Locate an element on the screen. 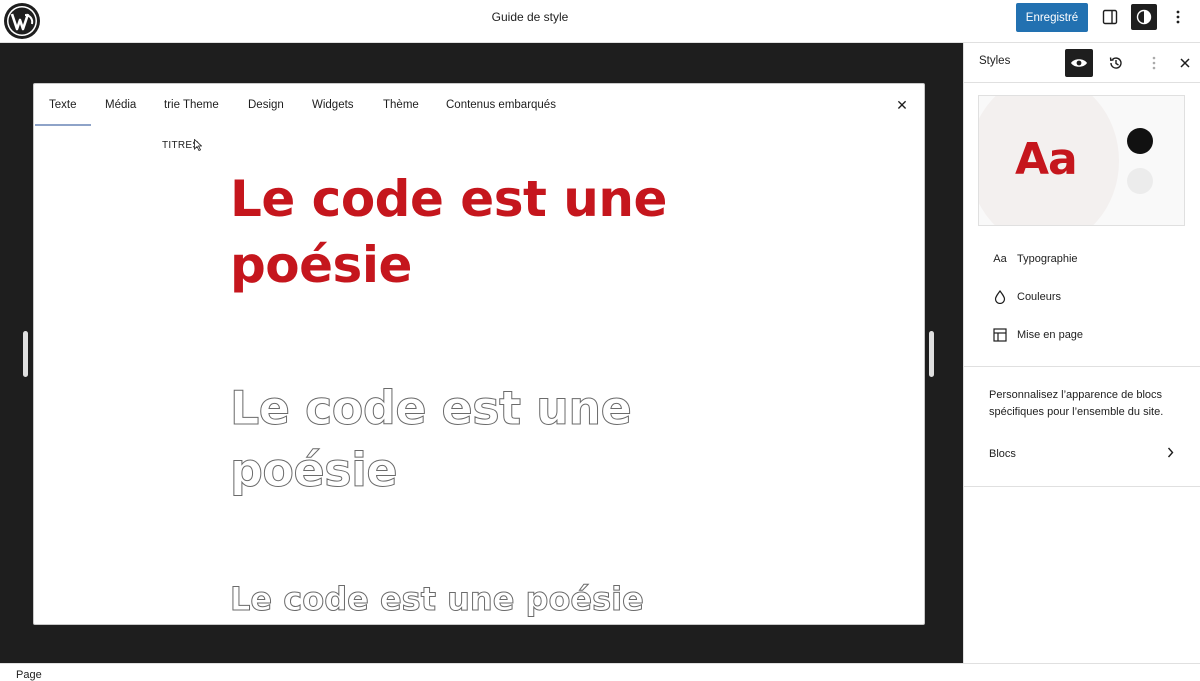 This screenshot has width=1200, height=681. heading-example-outline: Le code est une poésie is located at coordinates (431, 439).